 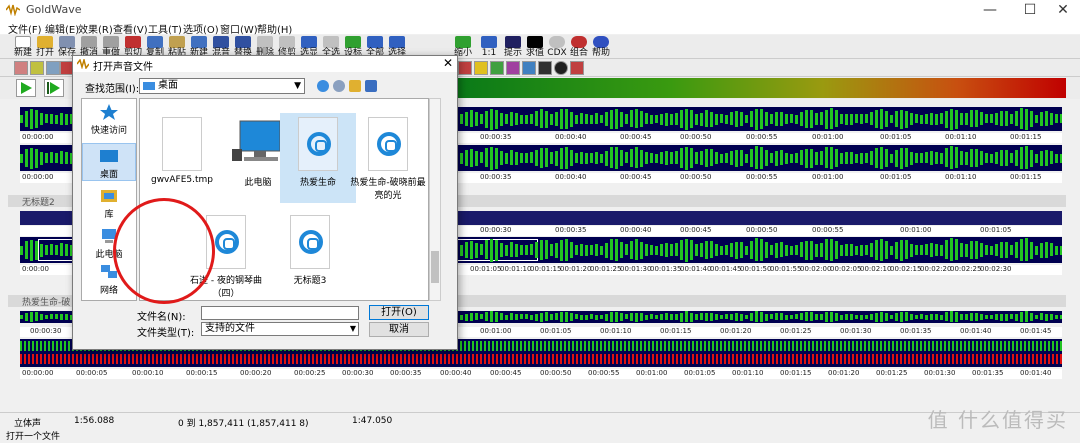 I want to click on menu-options: 选项(O), so click(x=201, y=28).